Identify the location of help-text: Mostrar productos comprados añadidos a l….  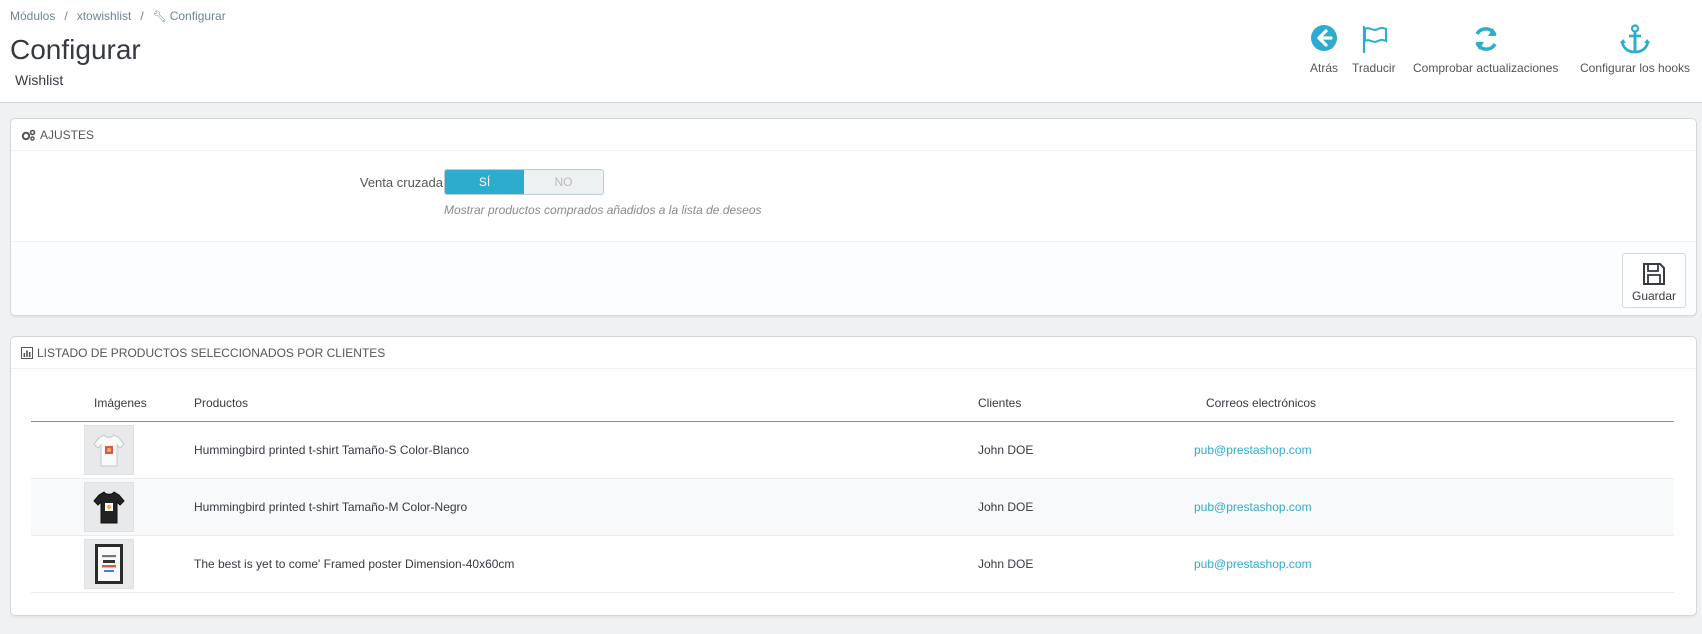
(603, 210).